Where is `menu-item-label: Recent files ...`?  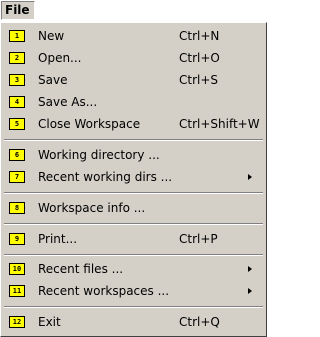
menu-item-label: Recent files ... is located at coordinates (81, 269).